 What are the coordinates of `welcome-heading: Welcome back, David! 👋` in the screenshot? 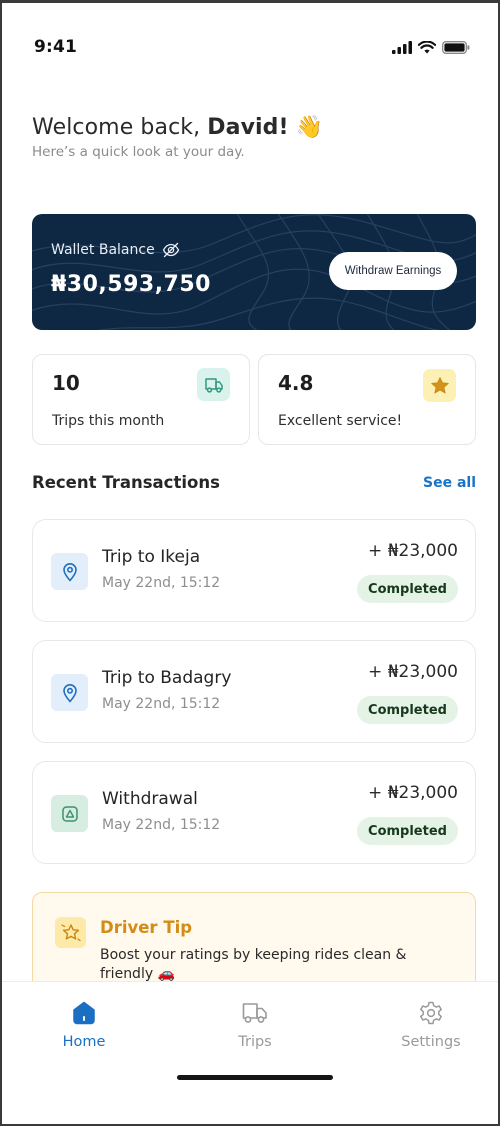 It's located at (177, 127).